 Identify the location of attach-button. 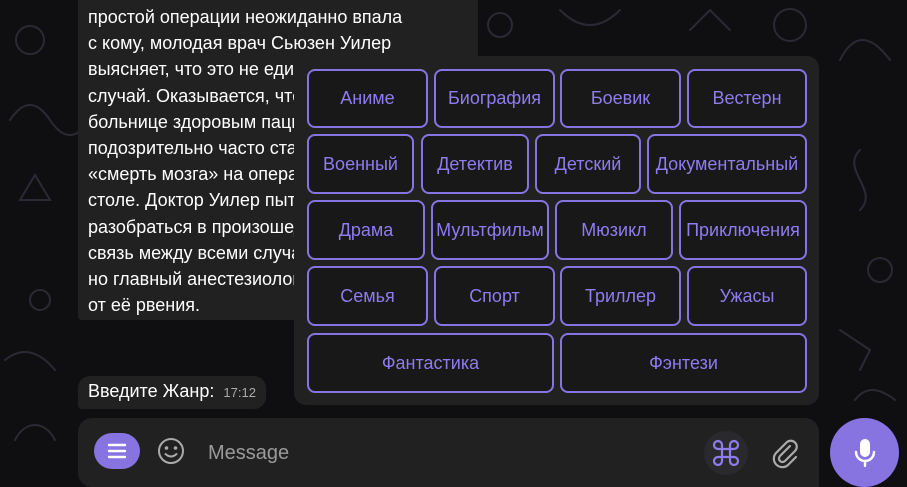
(785, 453).